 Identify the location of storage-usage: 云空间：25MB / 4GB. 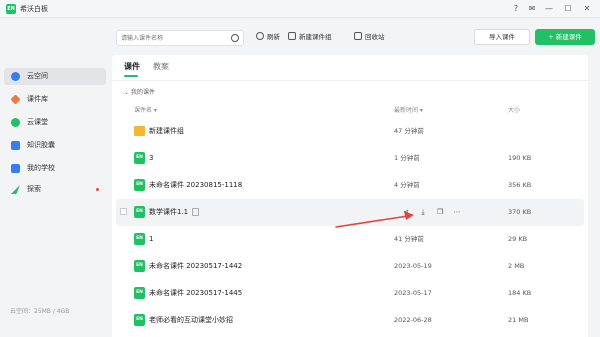
(40, 311).